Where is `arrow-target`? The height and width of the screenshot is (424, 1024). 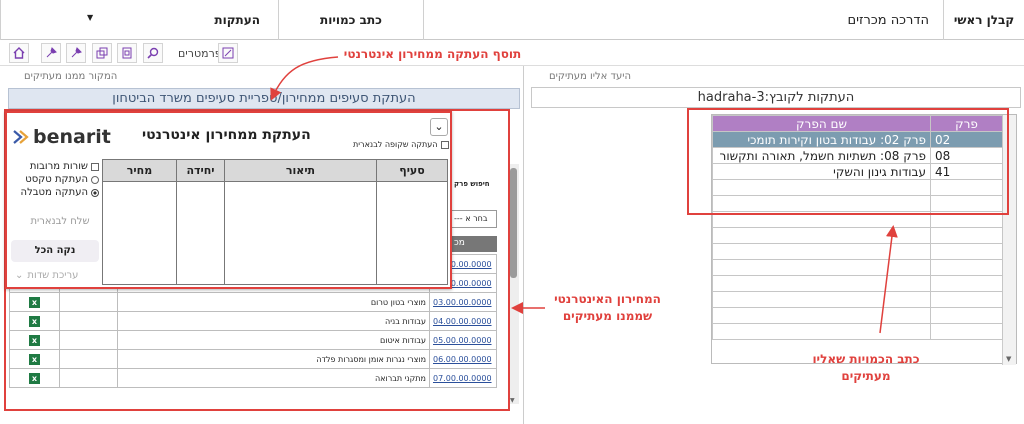 arrow-target is located at coordinates (888, 279).